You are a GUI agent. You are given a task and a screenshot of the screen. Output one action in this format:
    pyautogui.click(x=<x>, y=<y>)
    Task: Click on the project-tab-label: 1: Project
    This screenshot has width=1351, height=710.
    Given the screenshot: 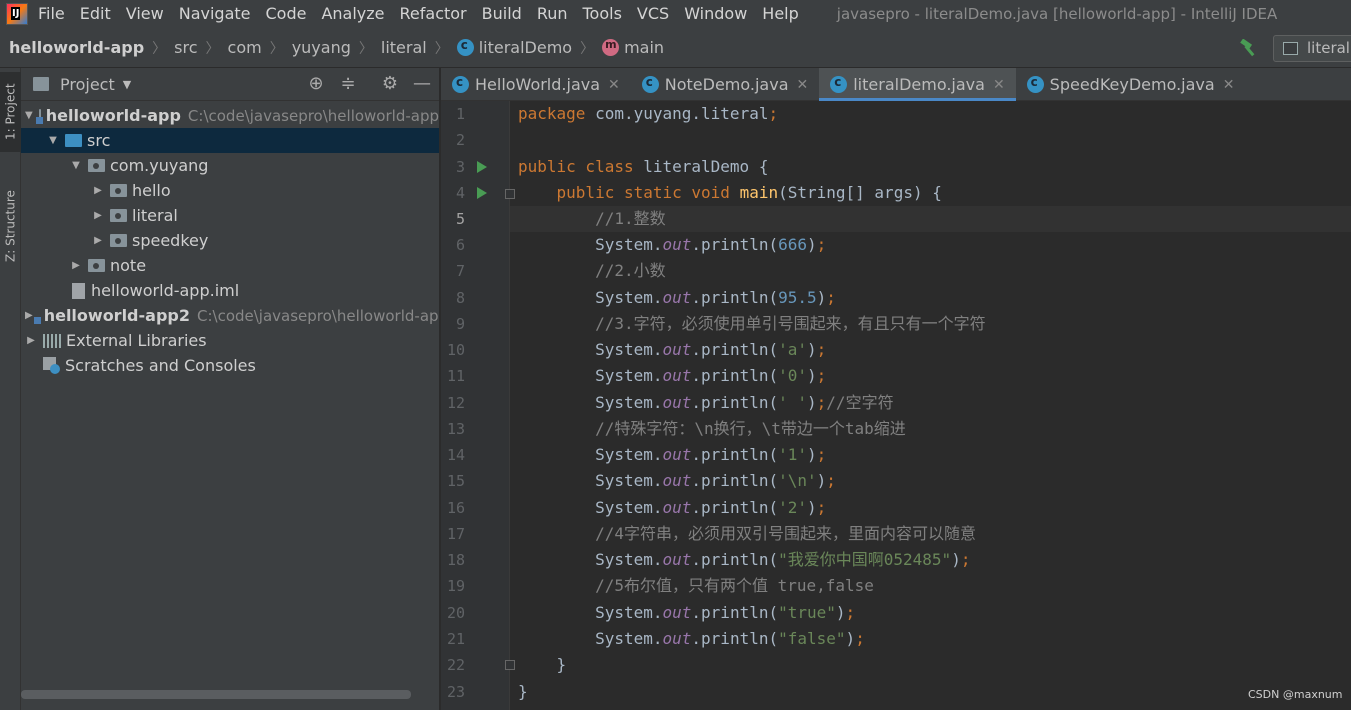 What is the action you would take?
    pyautogui.click(x=10, y=112)
    